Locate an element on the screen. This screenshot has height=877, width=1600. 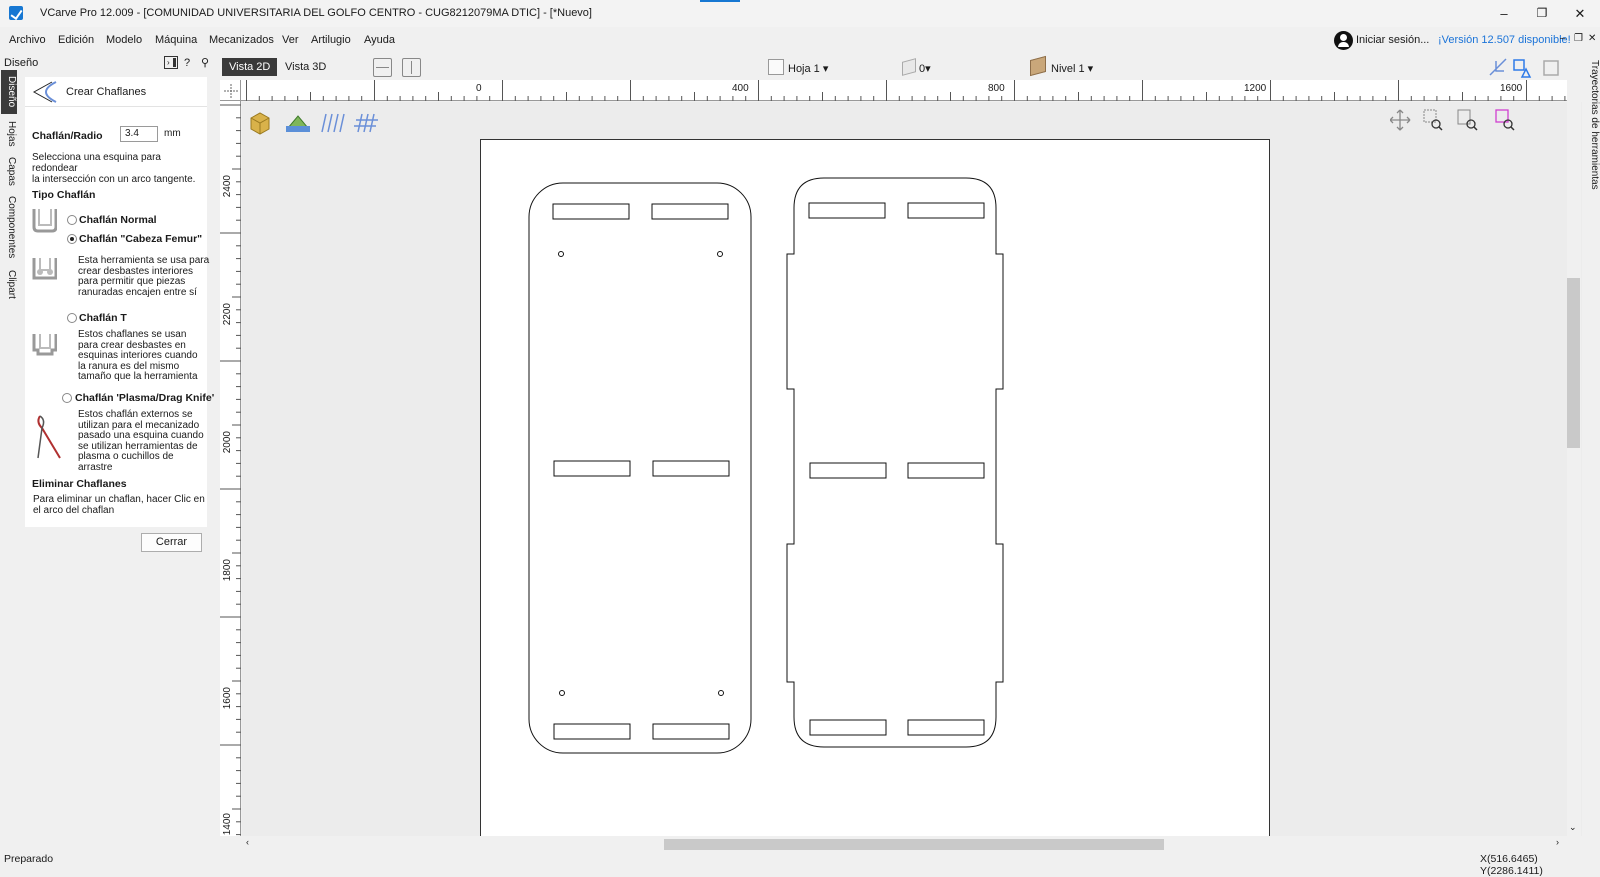
snap-icon is located at coordinates (1498, 67).